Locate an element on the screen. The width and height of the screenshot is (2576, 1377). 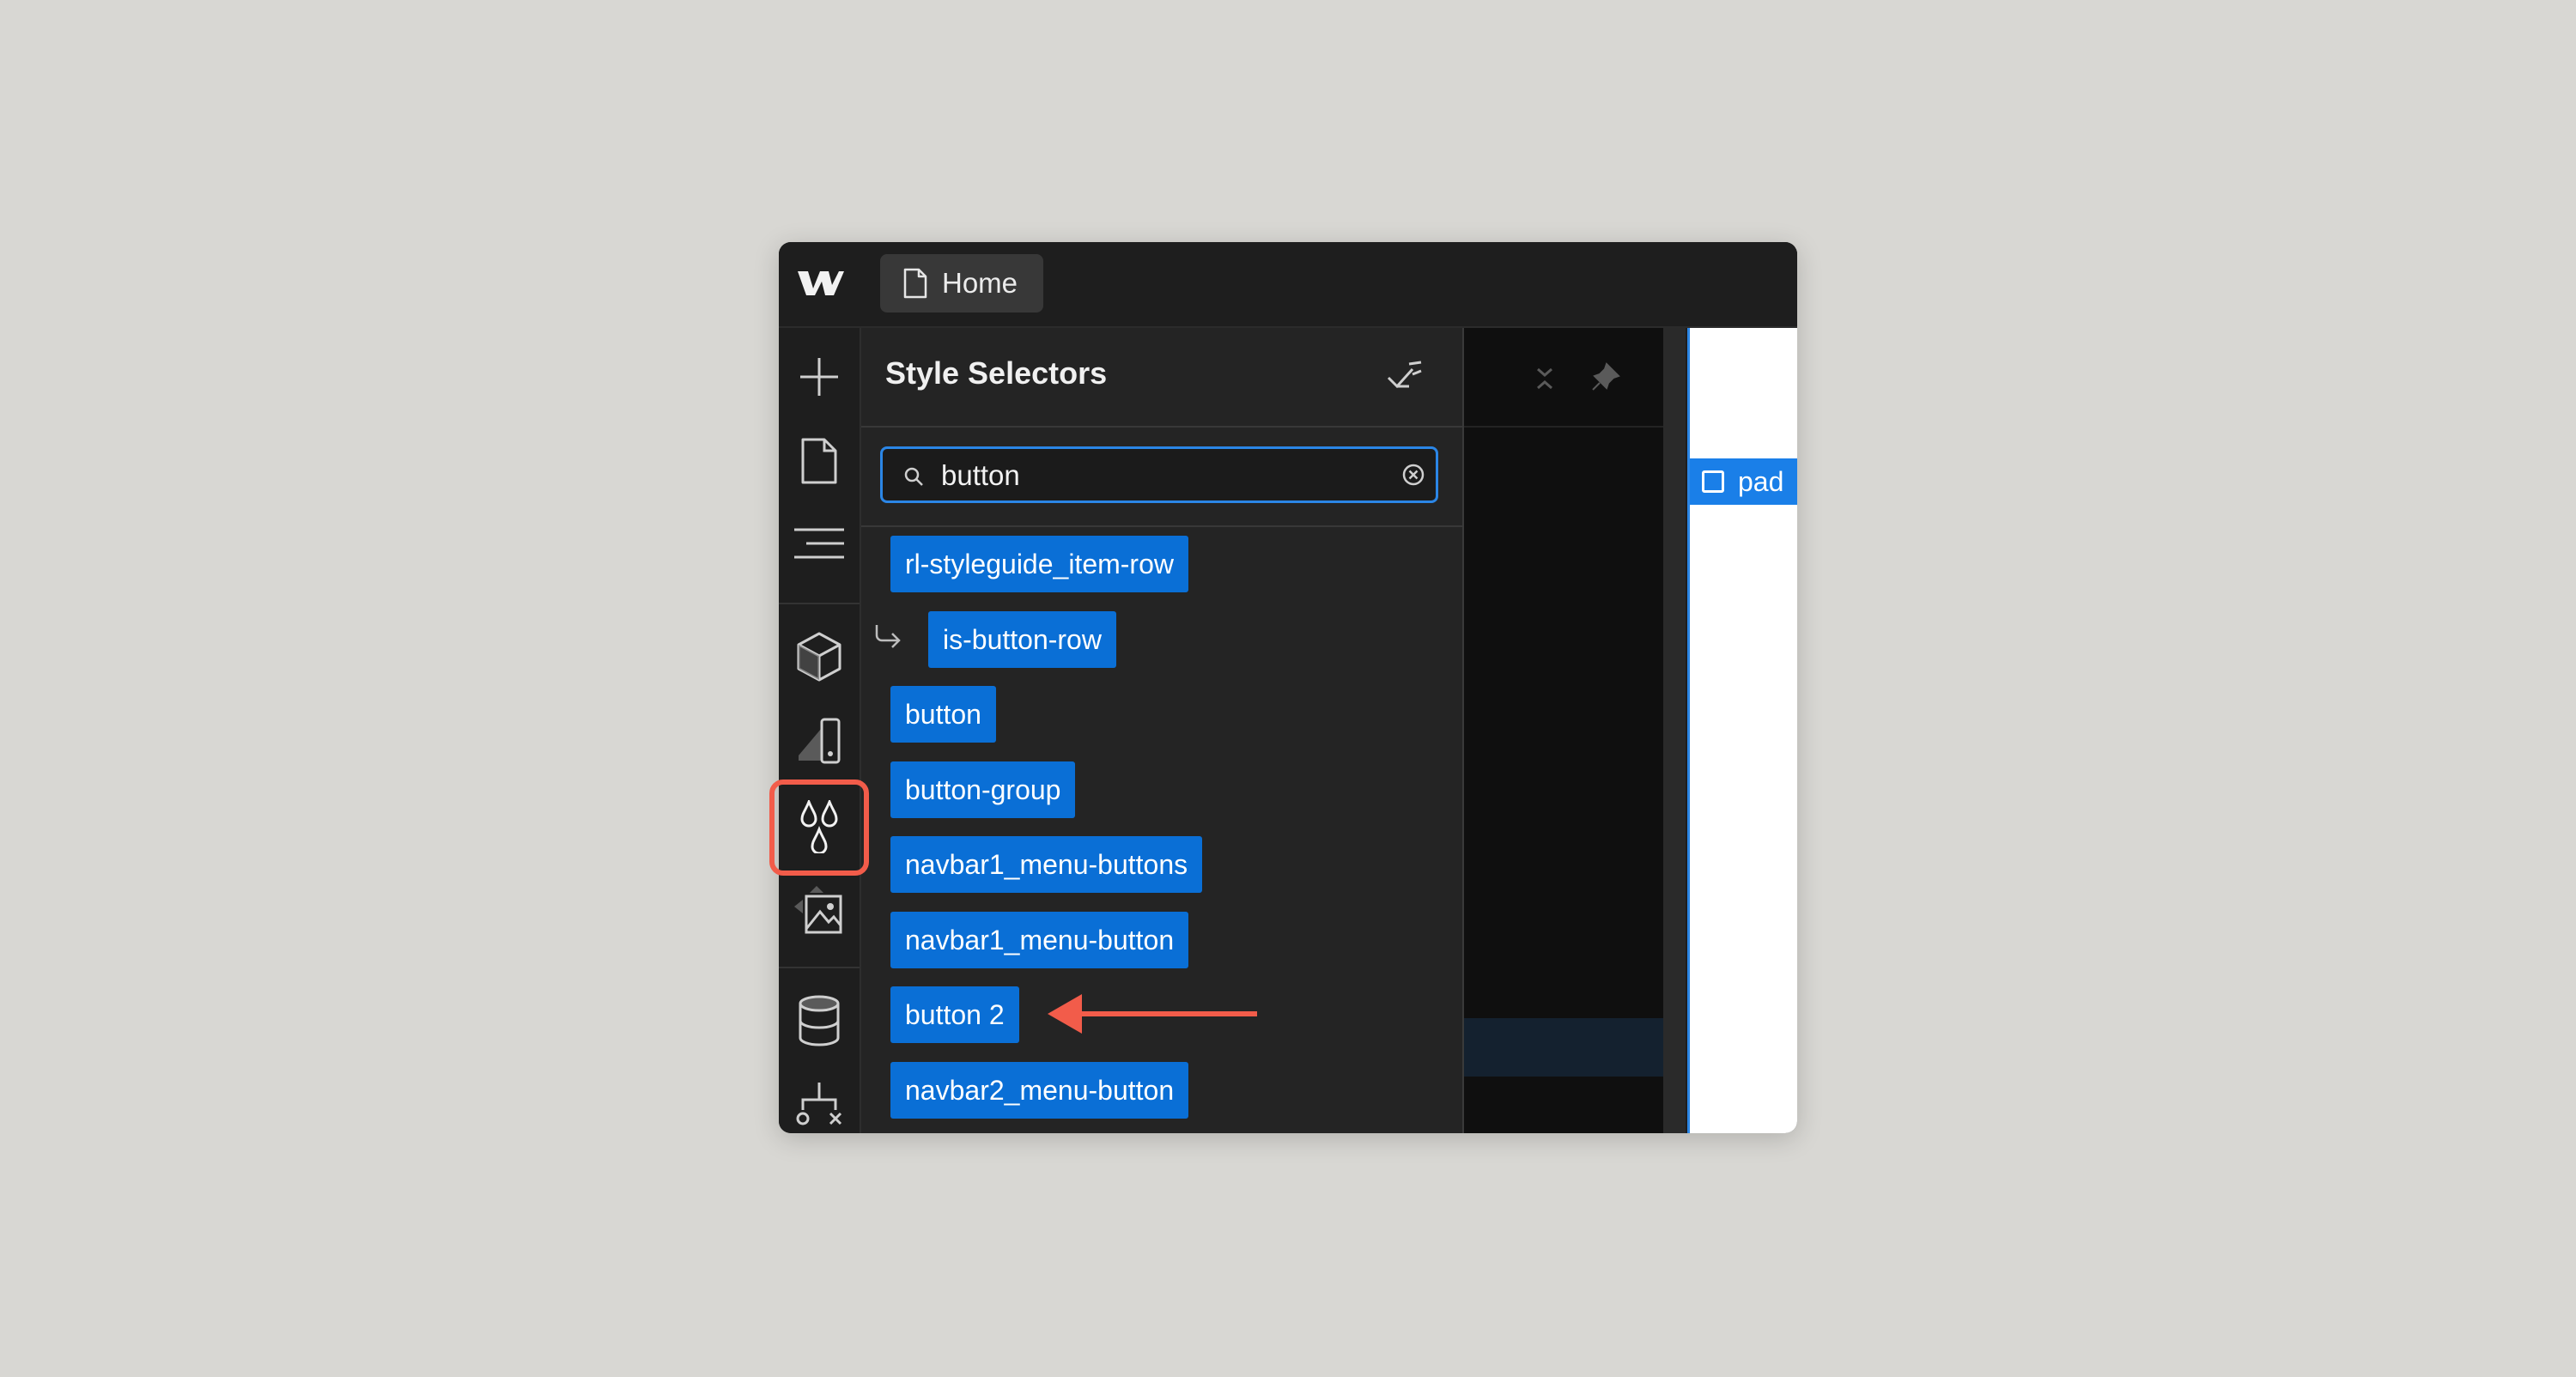
cms-icon is located at coordinates (819, 1020).